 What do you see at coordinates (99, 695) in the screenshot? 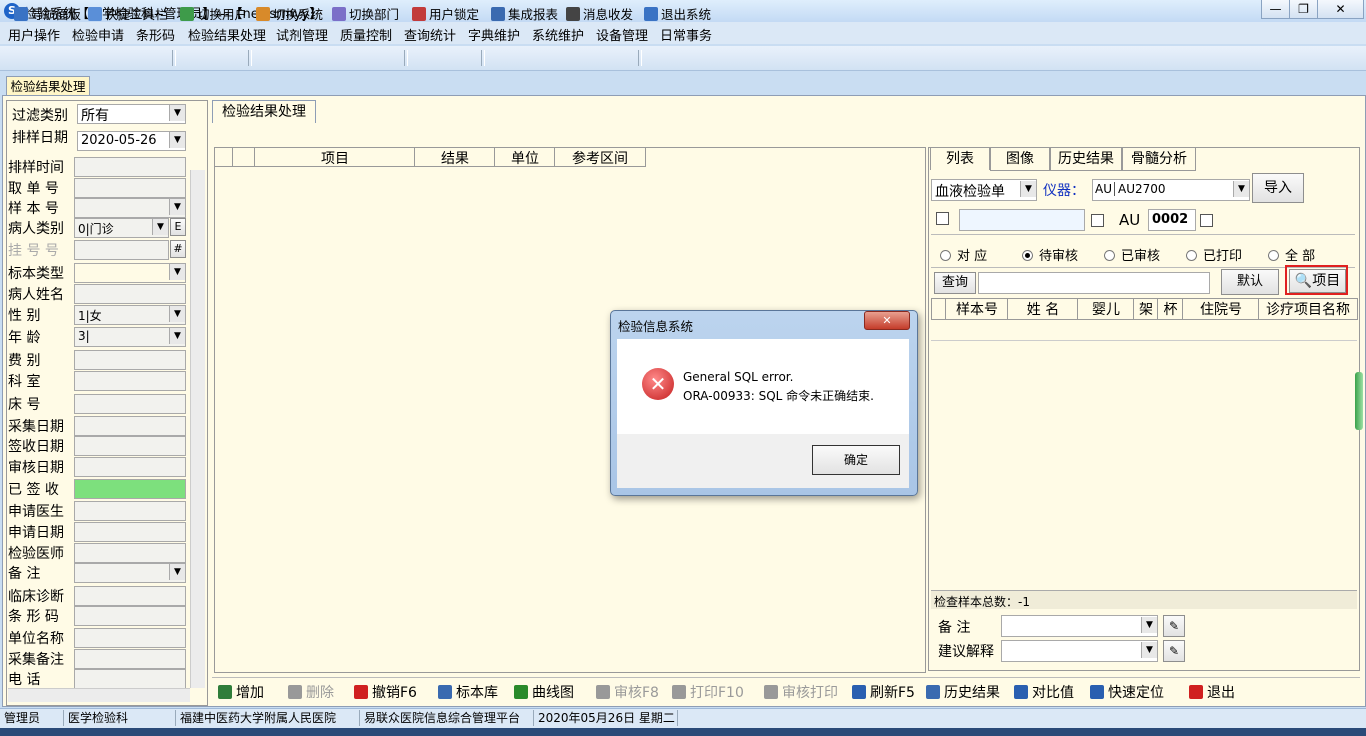
I see `left-horizontal-scrollbar` at bounding box center [99, 695].